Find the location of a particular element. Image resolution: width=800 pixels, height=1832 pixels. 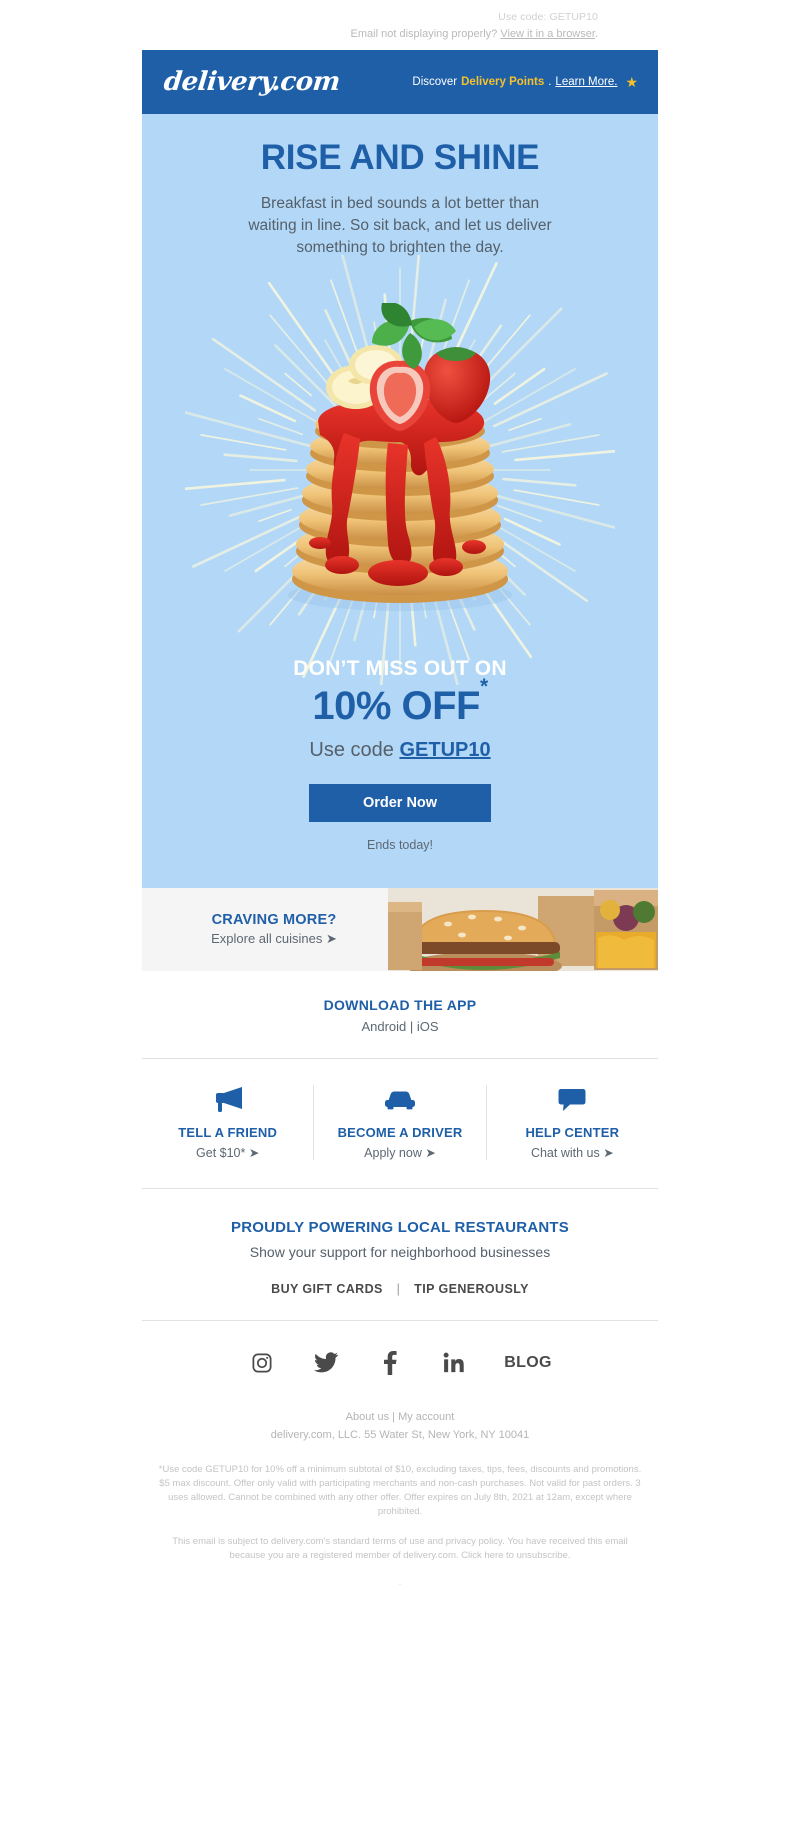

local-restaurants-links: BUY GIFT CARDS | TIP GENEROUSLY is located at coordinates (400, 1289).